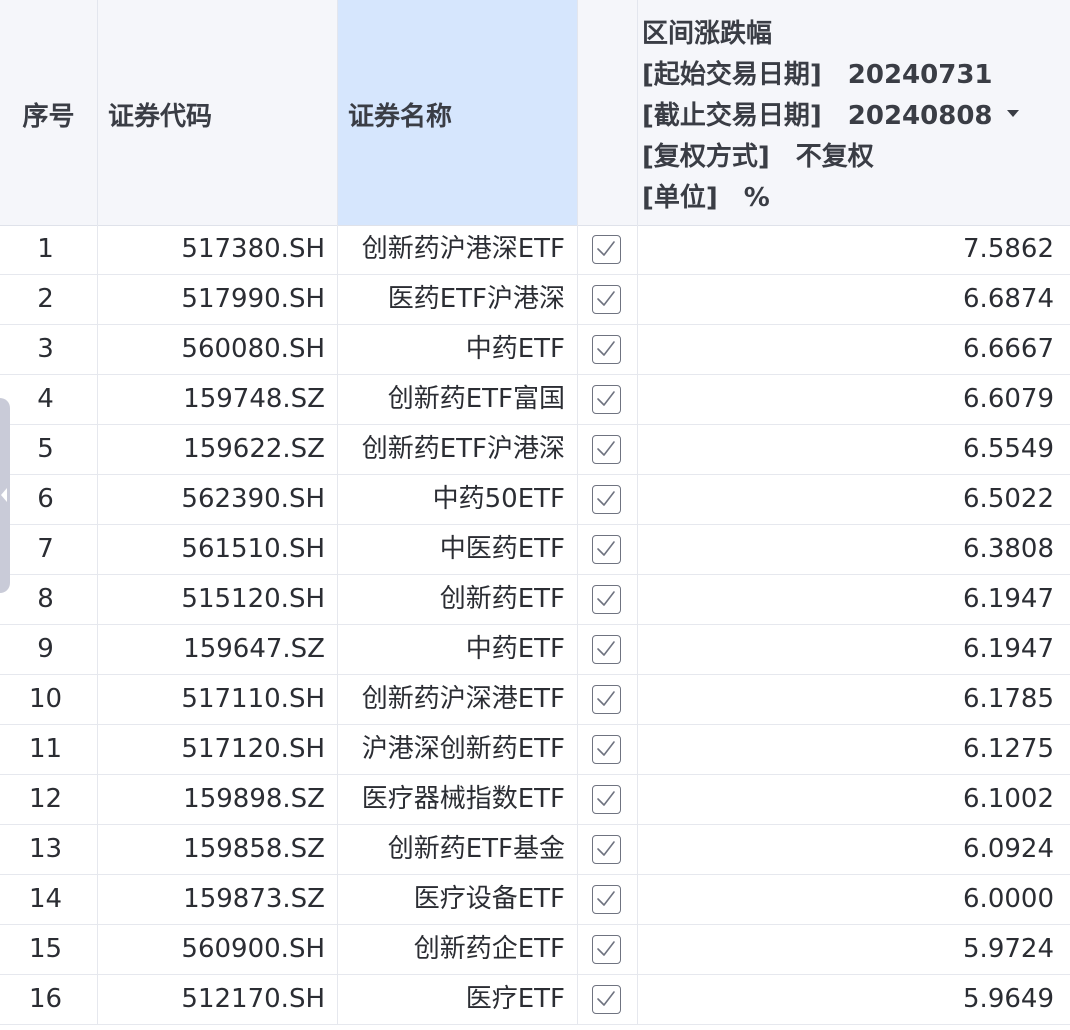  Describe the element at coordinates (218, 299) in the screenshot. I see `security-code: 517990.SH` at that location.